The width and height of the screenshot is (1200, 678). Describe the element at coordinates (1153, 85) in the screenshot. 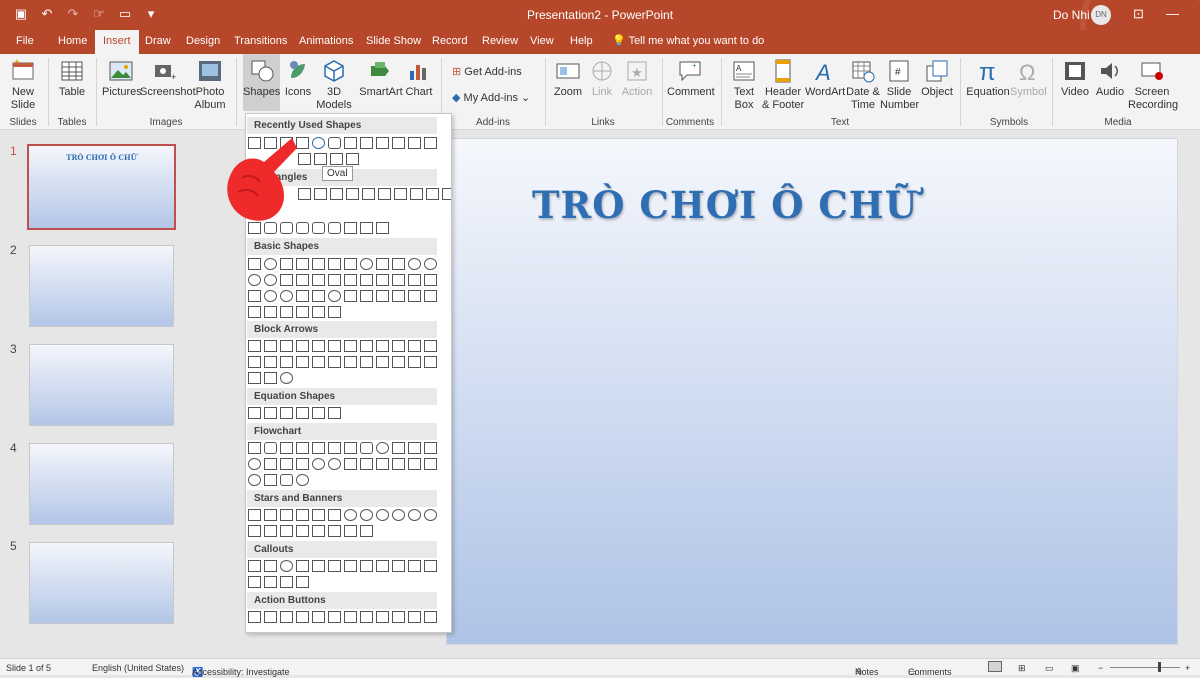

I see `screen-recording-button: Screen Recording` at that location.